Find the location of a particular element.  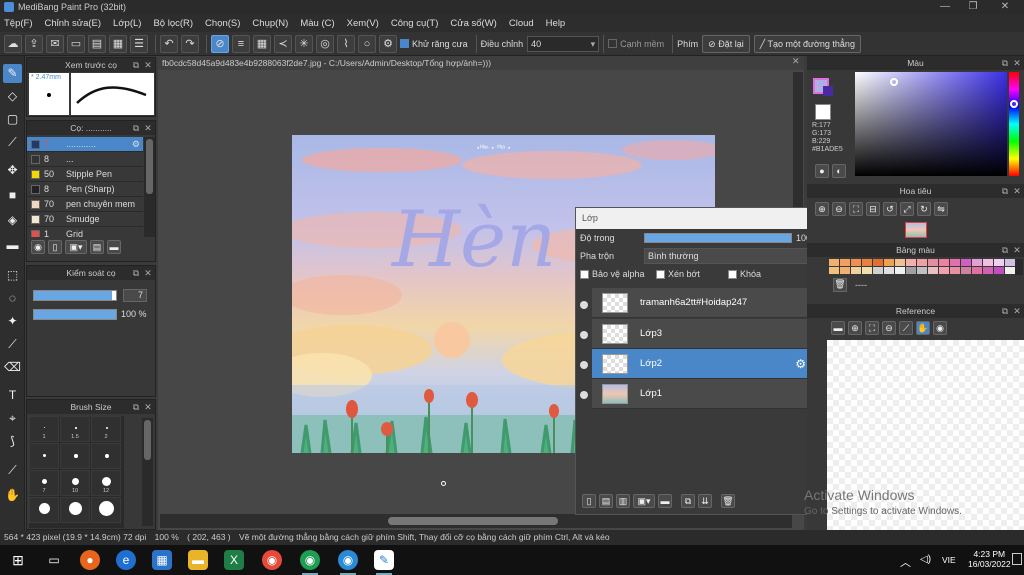

gear-icon: ⚙ is located at coordinates (800, 364).